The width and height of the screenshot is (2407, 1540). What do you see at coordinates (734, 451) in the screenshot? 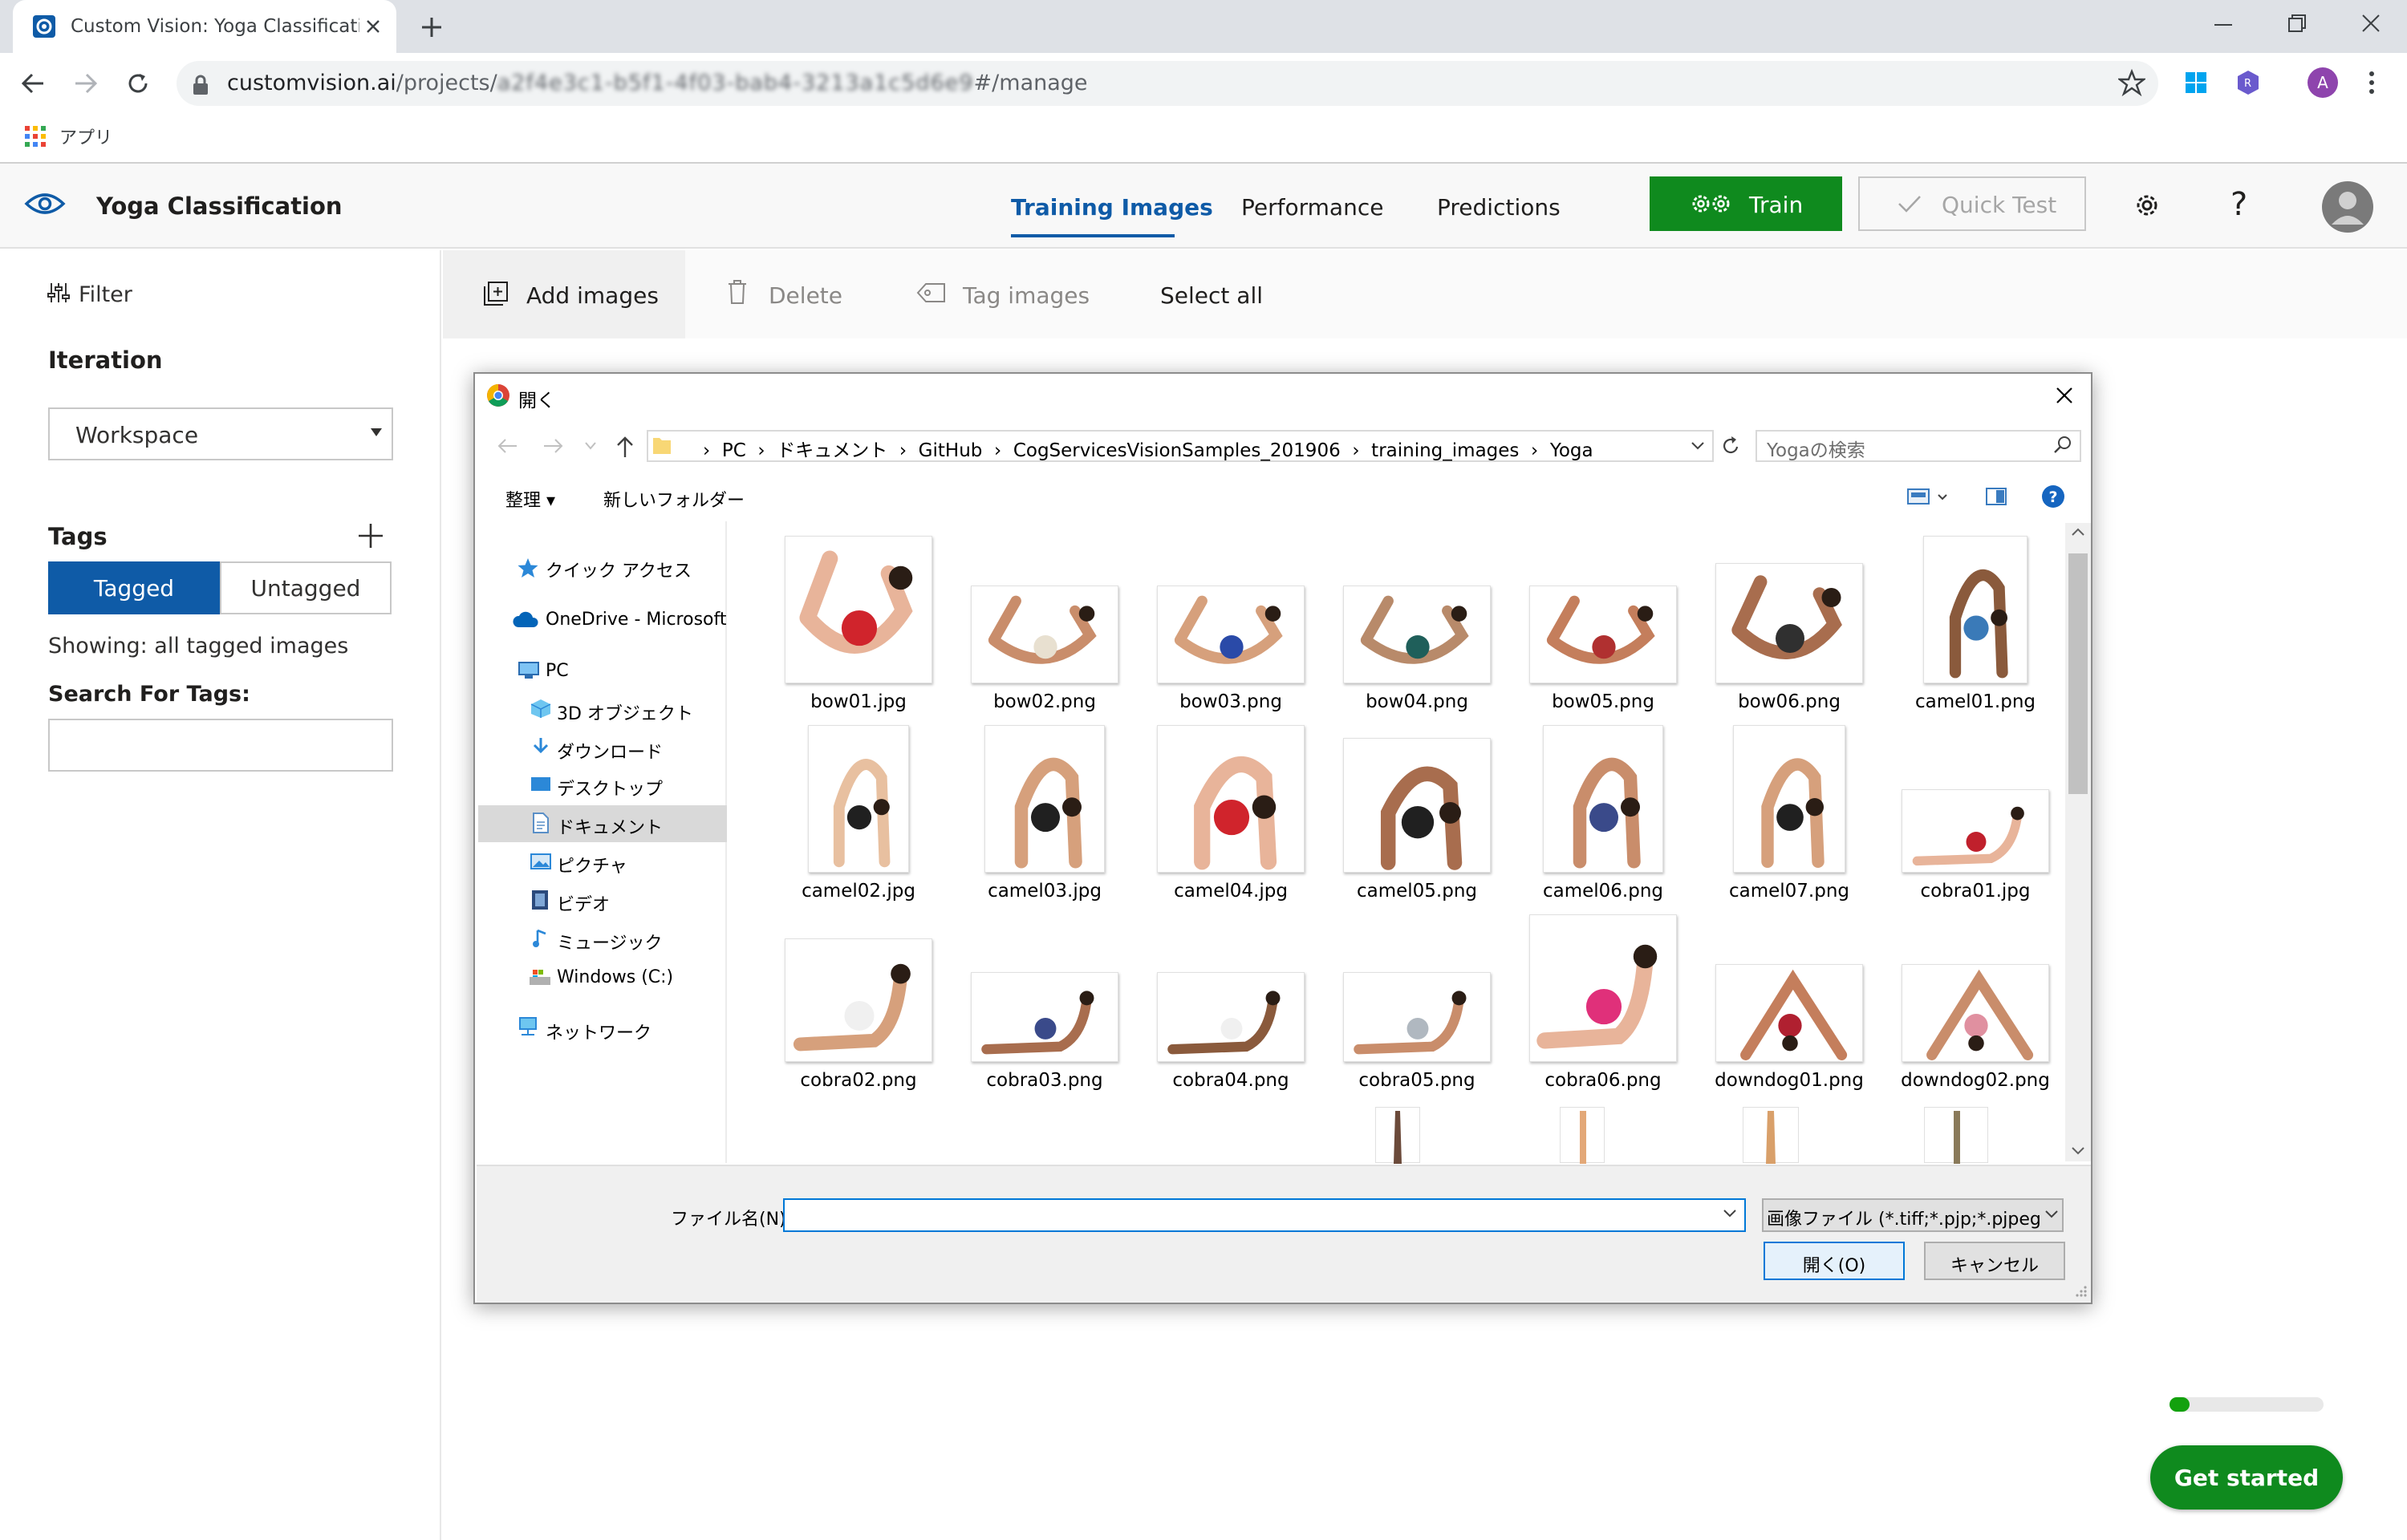
I see `breadcrumb-pc: PC` at bounding box center [734, 451].